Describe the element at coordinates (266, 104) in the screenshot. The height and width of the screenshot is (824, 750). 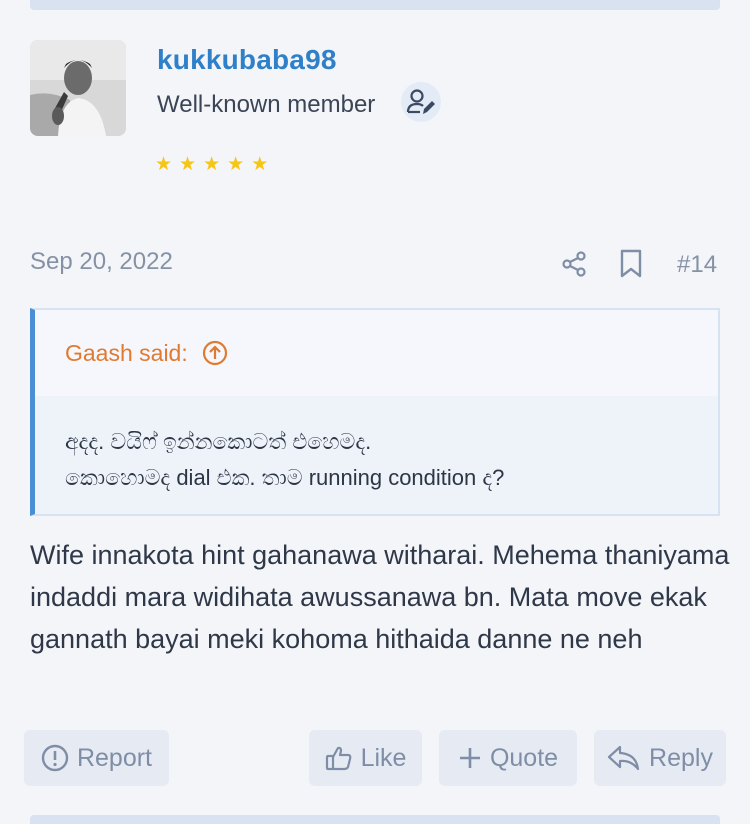
I see `user-title: Well-known member` at that location.